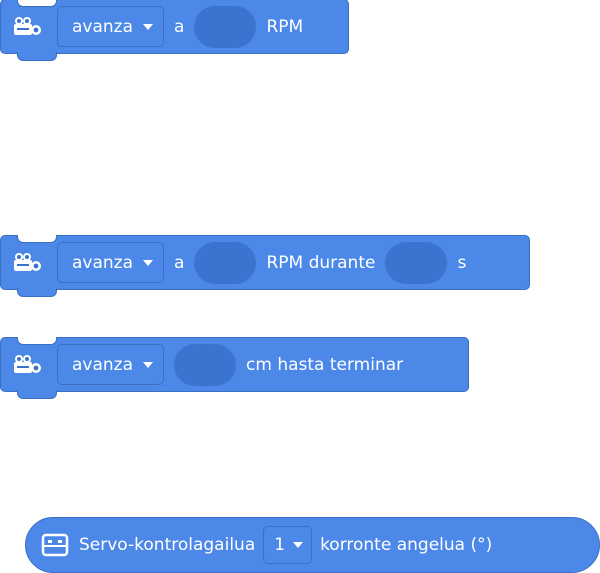 This screenshot has width=600, height=573. I want to click on label-cm-hasta-terminar: cm hasta terminar, so click(325, 364).